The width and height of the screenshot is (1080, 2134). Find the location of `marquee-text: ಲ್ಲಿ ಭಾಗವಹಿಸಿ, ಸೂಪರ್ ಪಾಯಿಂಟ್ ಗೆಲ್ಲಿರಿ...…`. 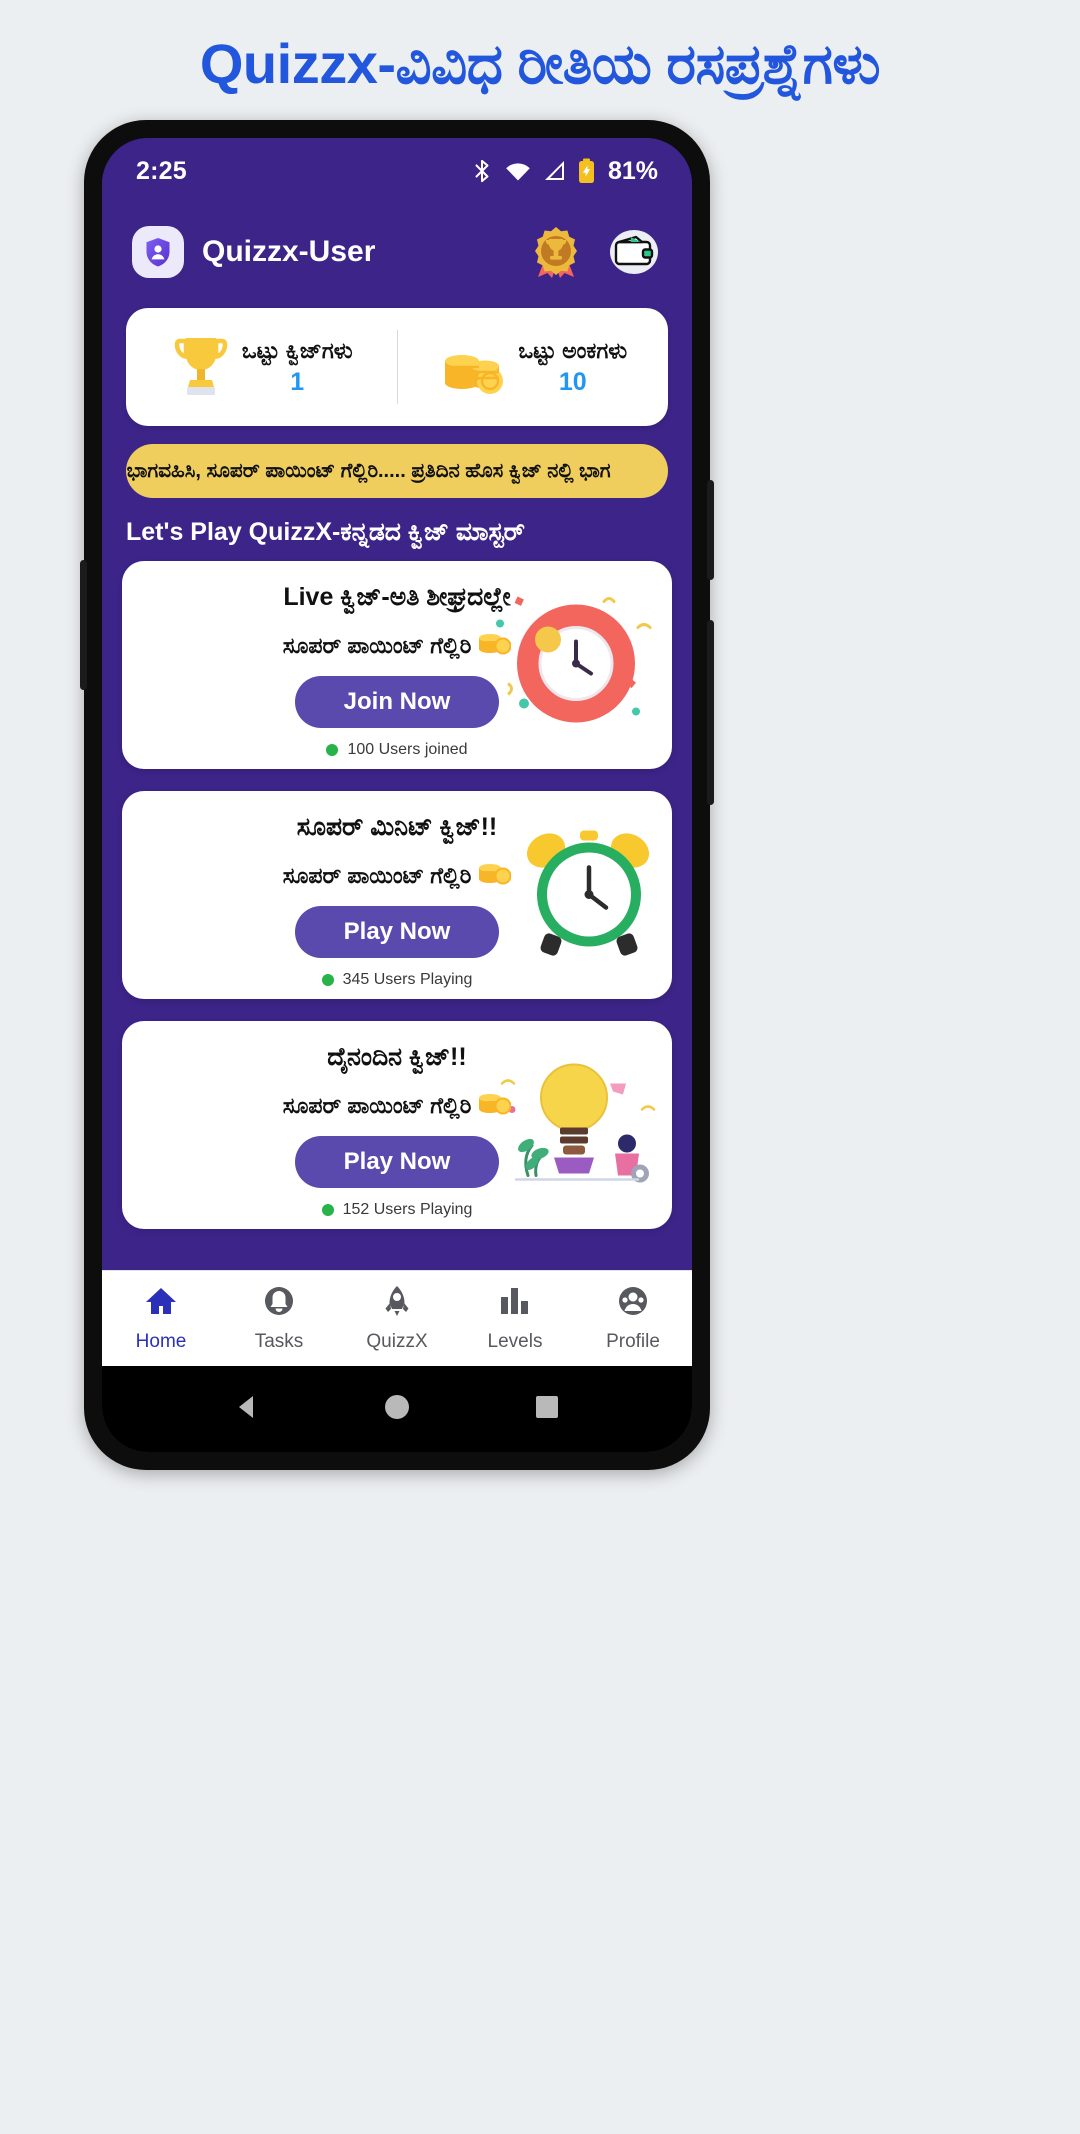

marquee-text: ಲ್ಲಿ ಭಾಗವಹಿಸಿ, ಸೂಪರ್ ಪಾಯಿಂಟ್ ಗೆಲ್ಲಿರಿ...… is located at coordinates (368, 470).